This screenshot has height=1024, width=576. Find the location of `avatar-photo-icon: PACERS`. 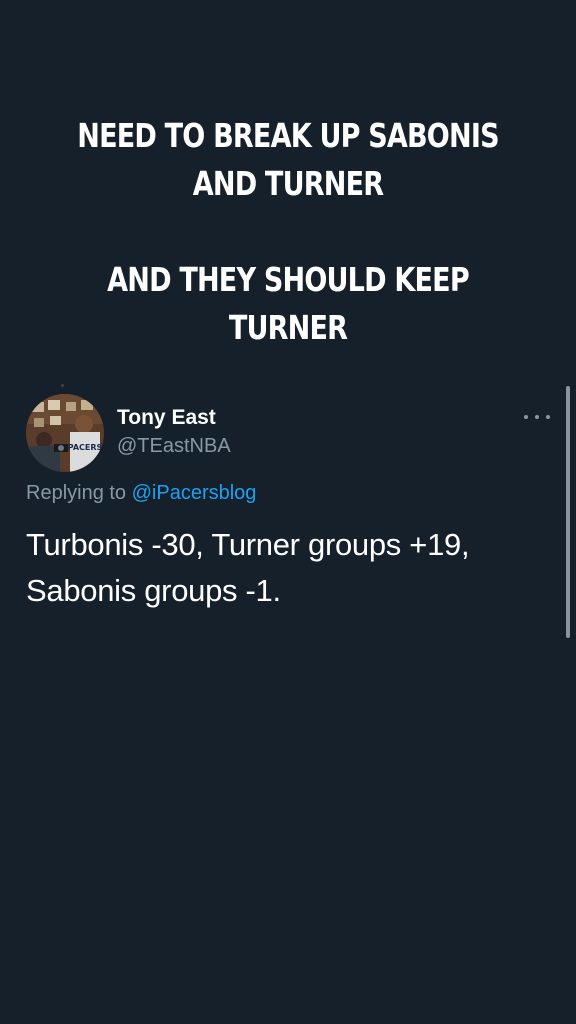

avatar-photo-icon: PACERS is located at coordinates (65, 433).